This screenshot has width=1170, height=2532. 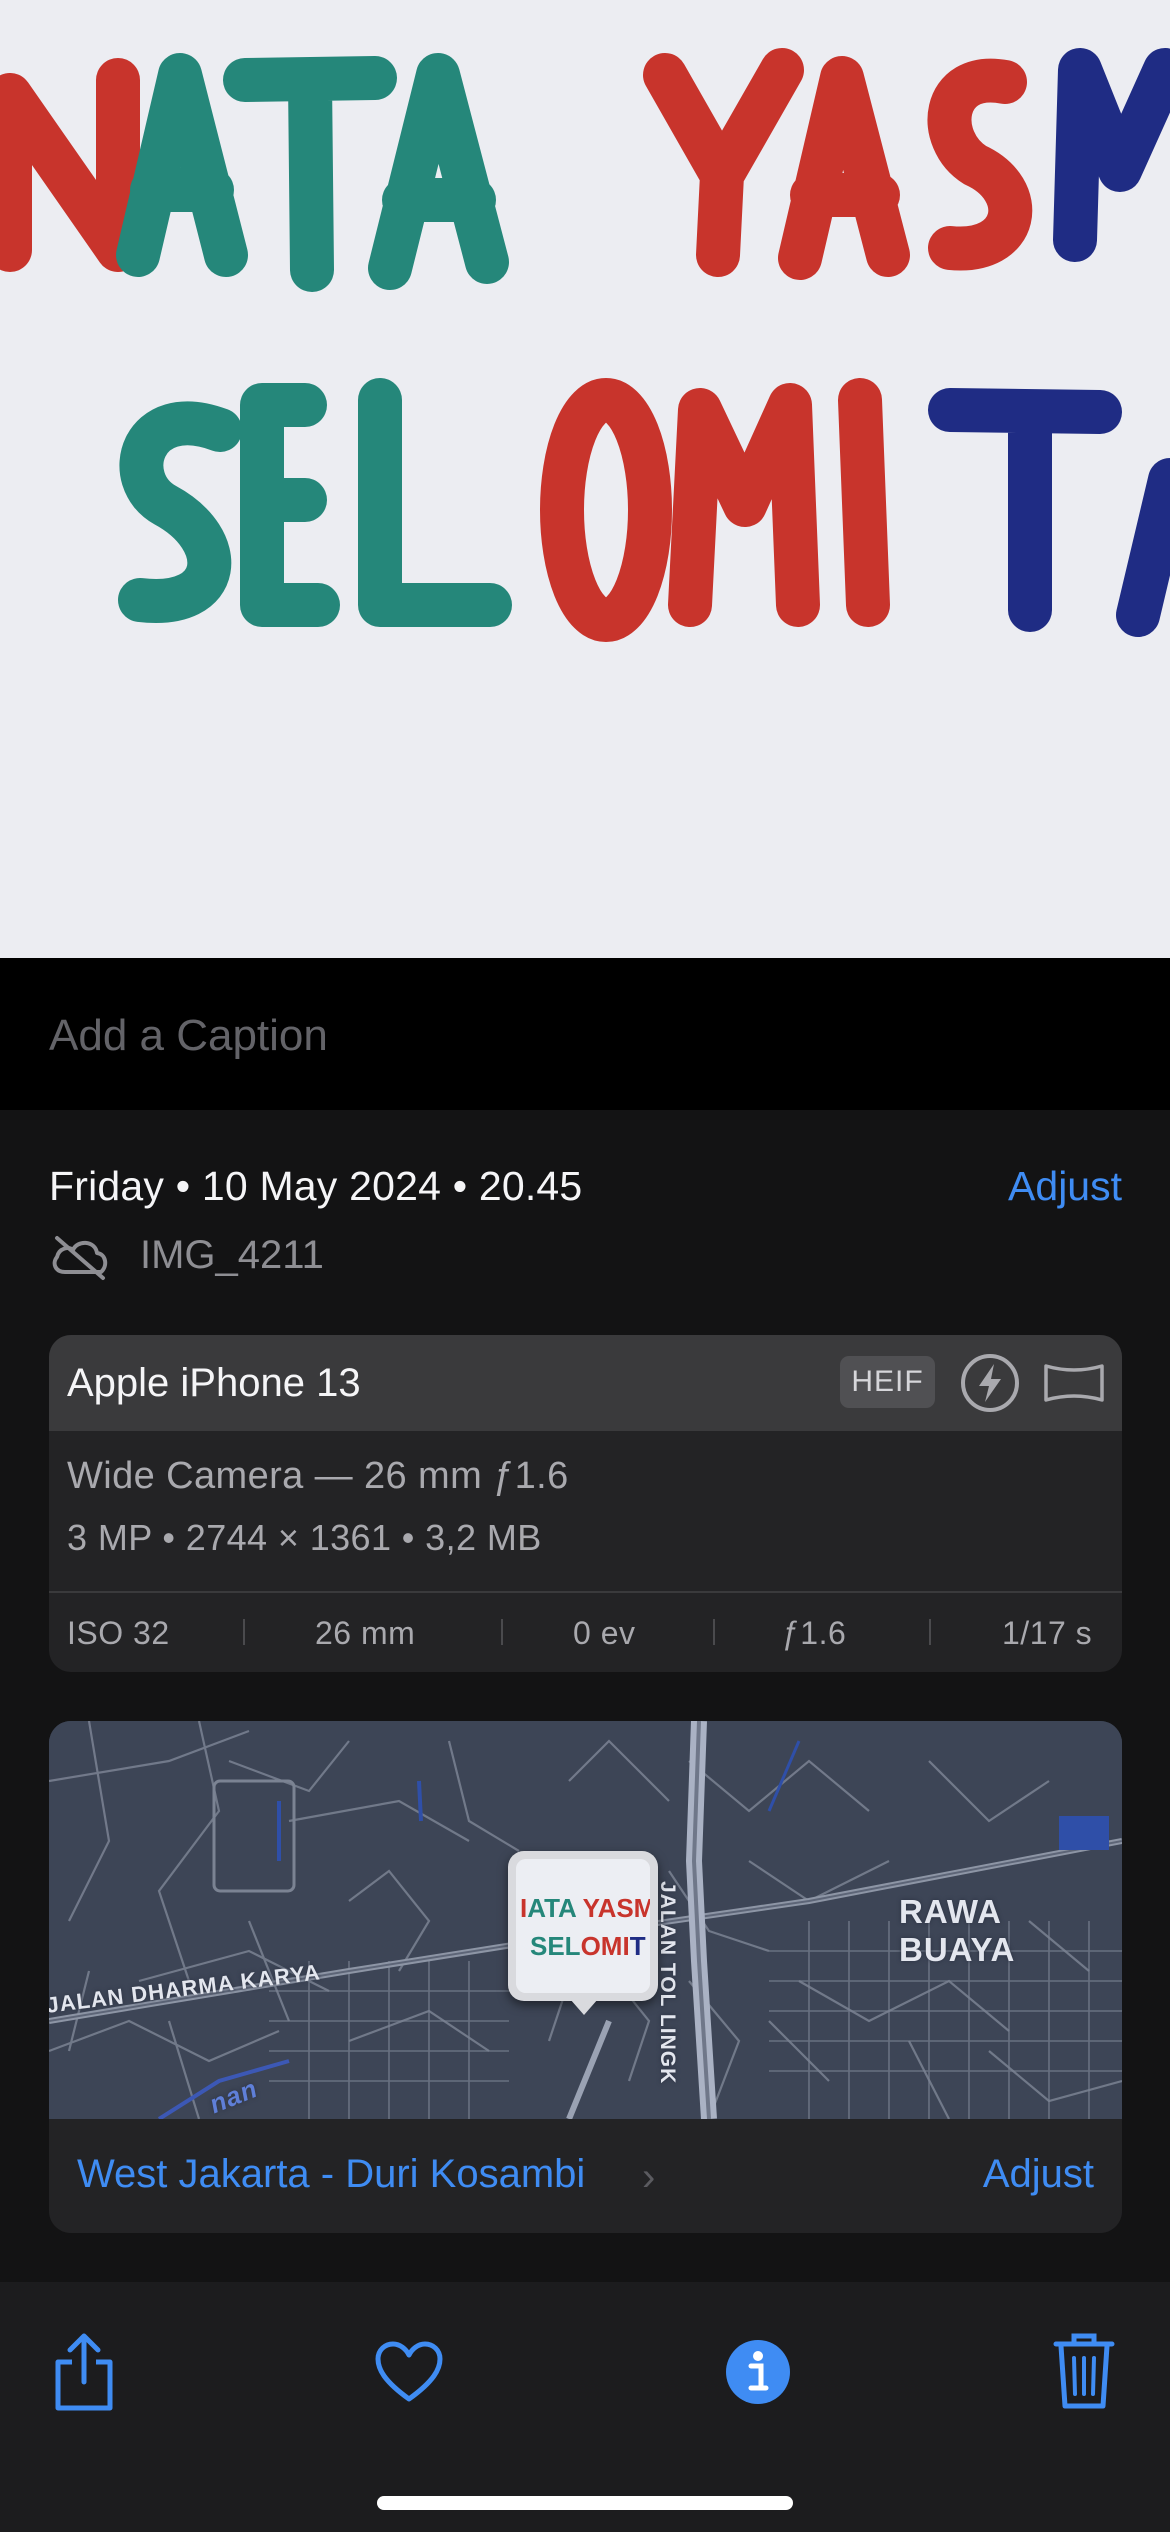 I want to click on favorite-button, so click(x=409, y=2372).